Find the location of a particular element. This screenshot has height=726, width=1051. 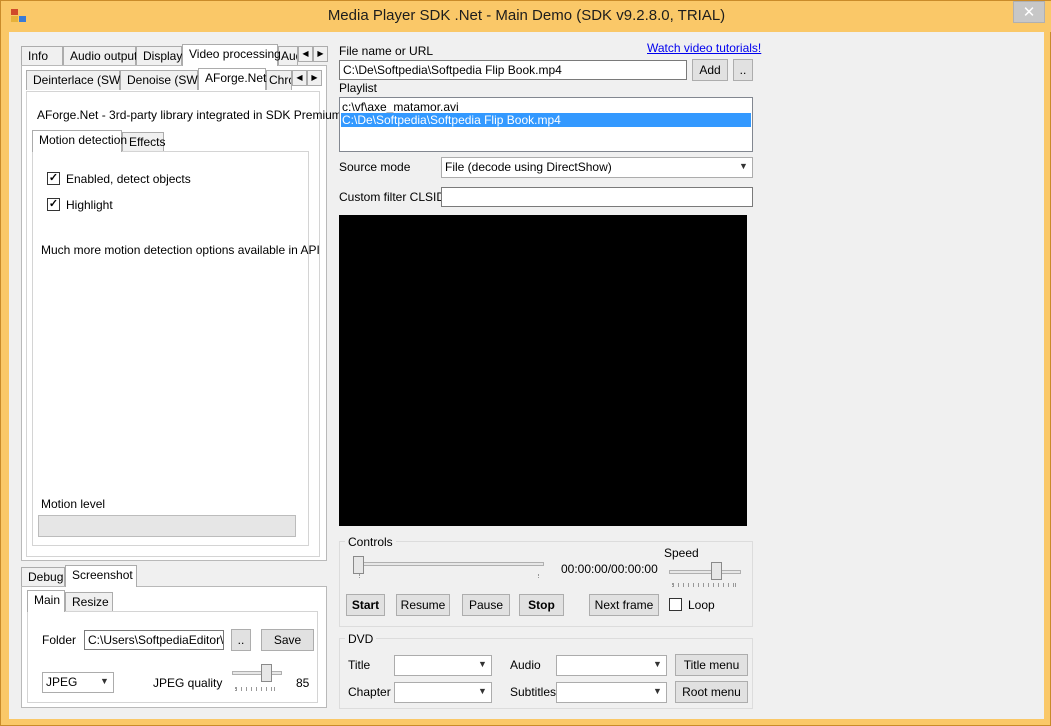

save-screenshot-button: Save is located at coordinates (287, 640).